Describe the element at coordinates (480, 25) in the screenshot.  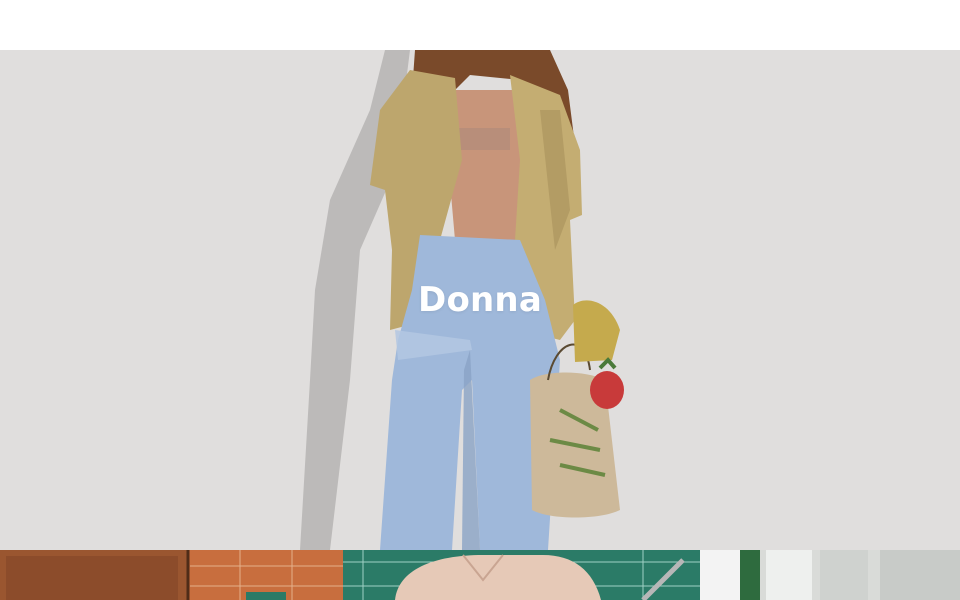
I see `top-bar` at that location.